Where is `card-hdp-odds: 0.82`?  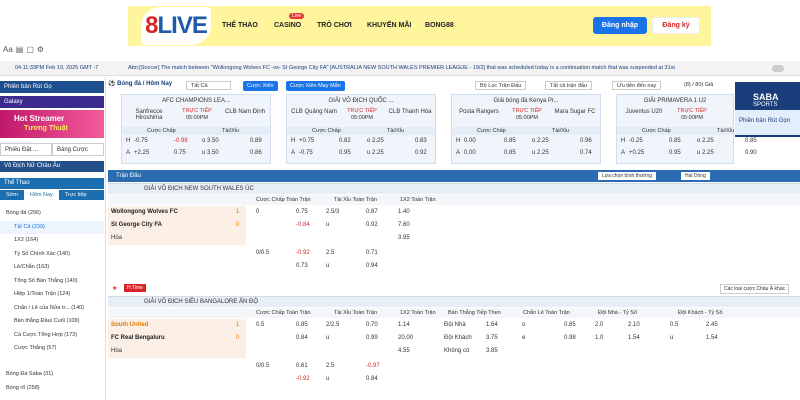 card-hdp-odds: 0.82 is located at coordinates (345, 141).